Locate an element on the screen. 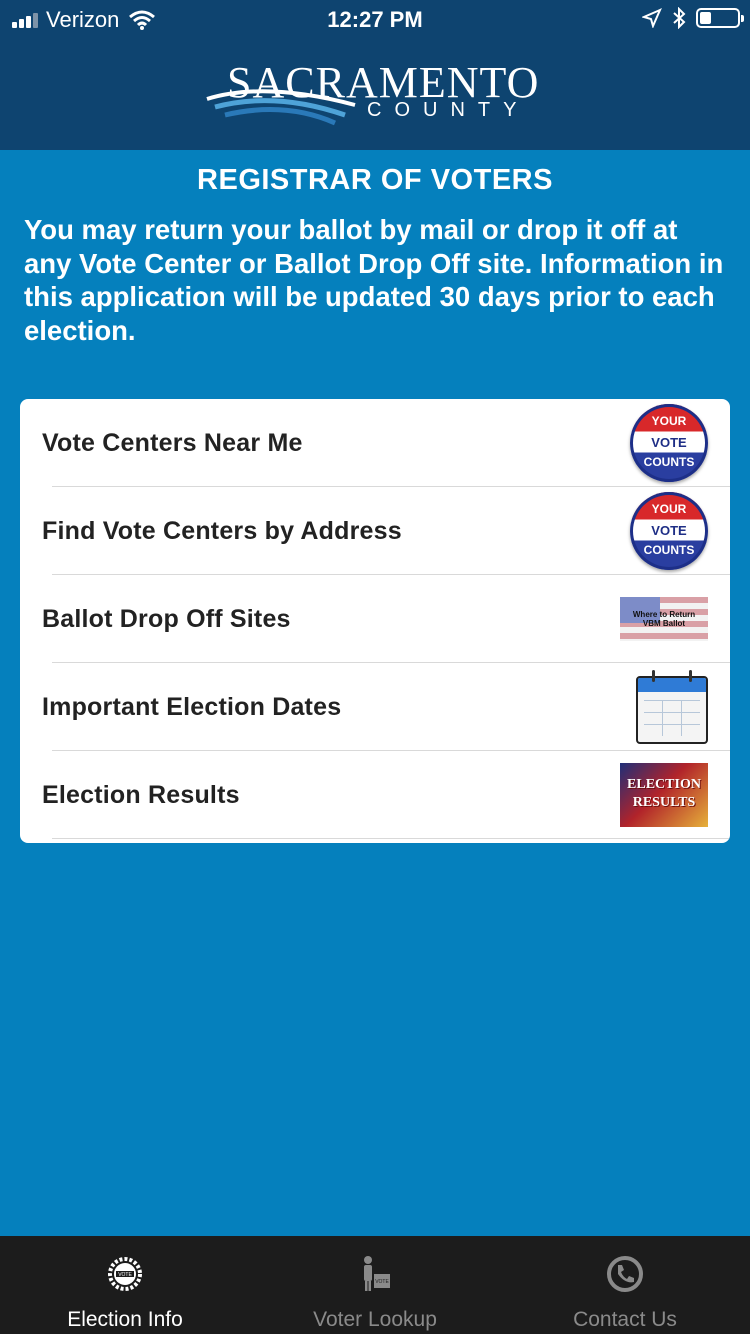 Image resolution: width=750 pixels, height=1334 pixels. sacramento-county-logo: SACRAMENTO COUNTY is located at coordinates (375, 95).